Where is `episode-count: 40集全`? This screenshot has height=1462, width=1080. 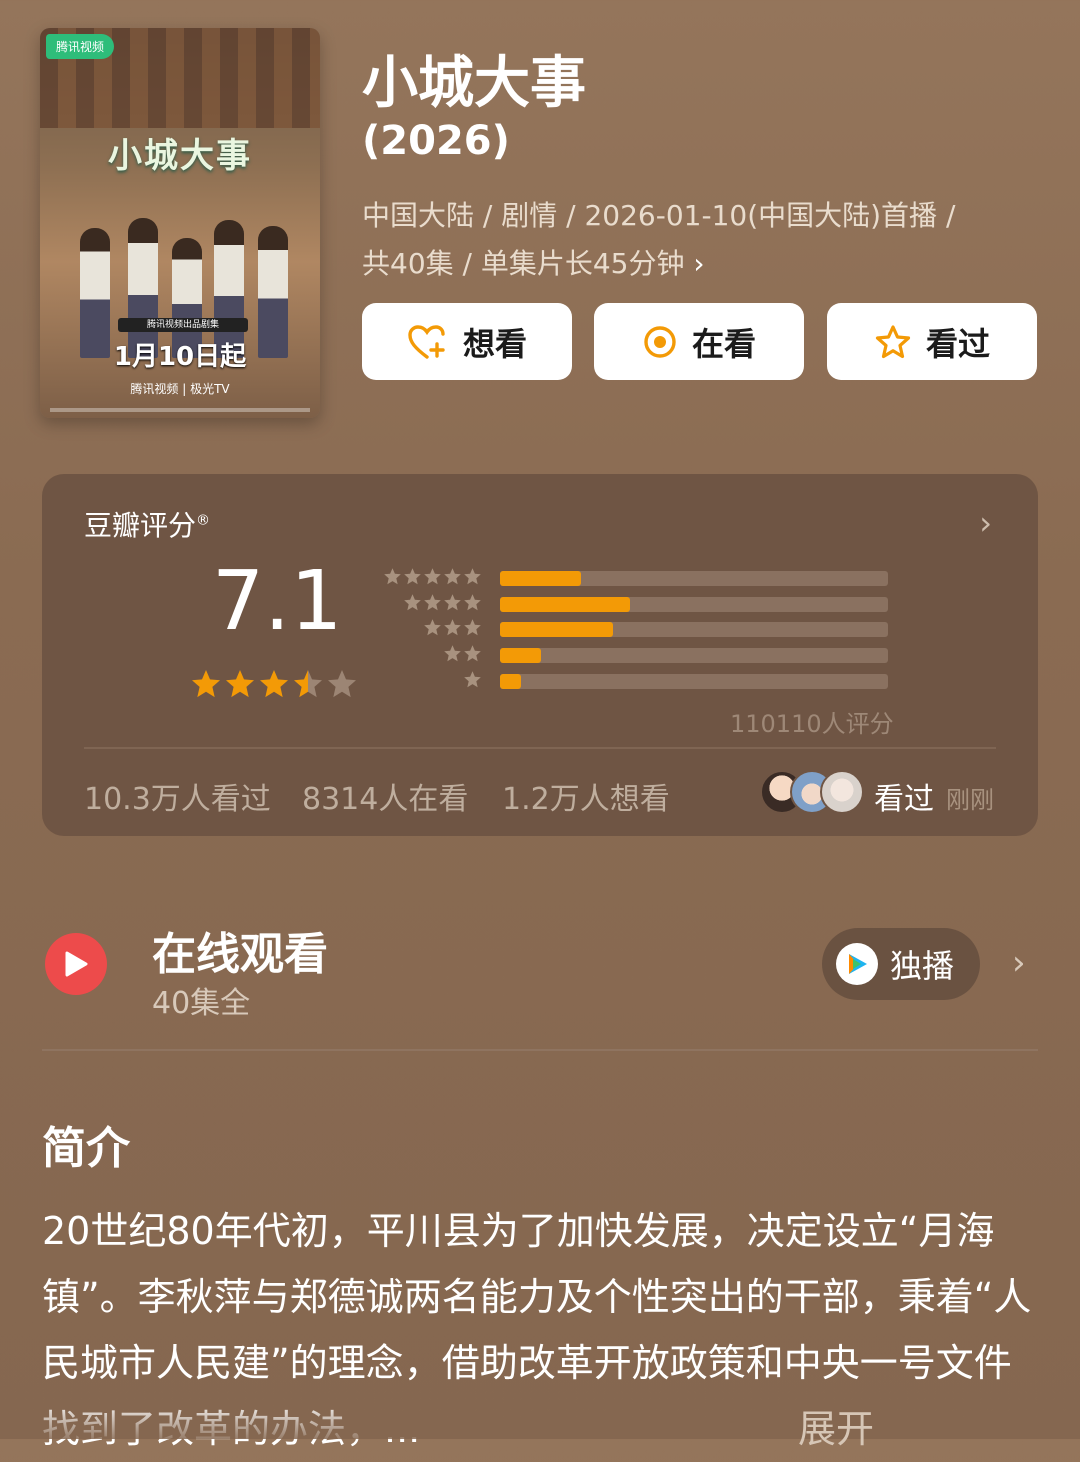 episode-count: 40集全 is located at coordinates (201, 1003).